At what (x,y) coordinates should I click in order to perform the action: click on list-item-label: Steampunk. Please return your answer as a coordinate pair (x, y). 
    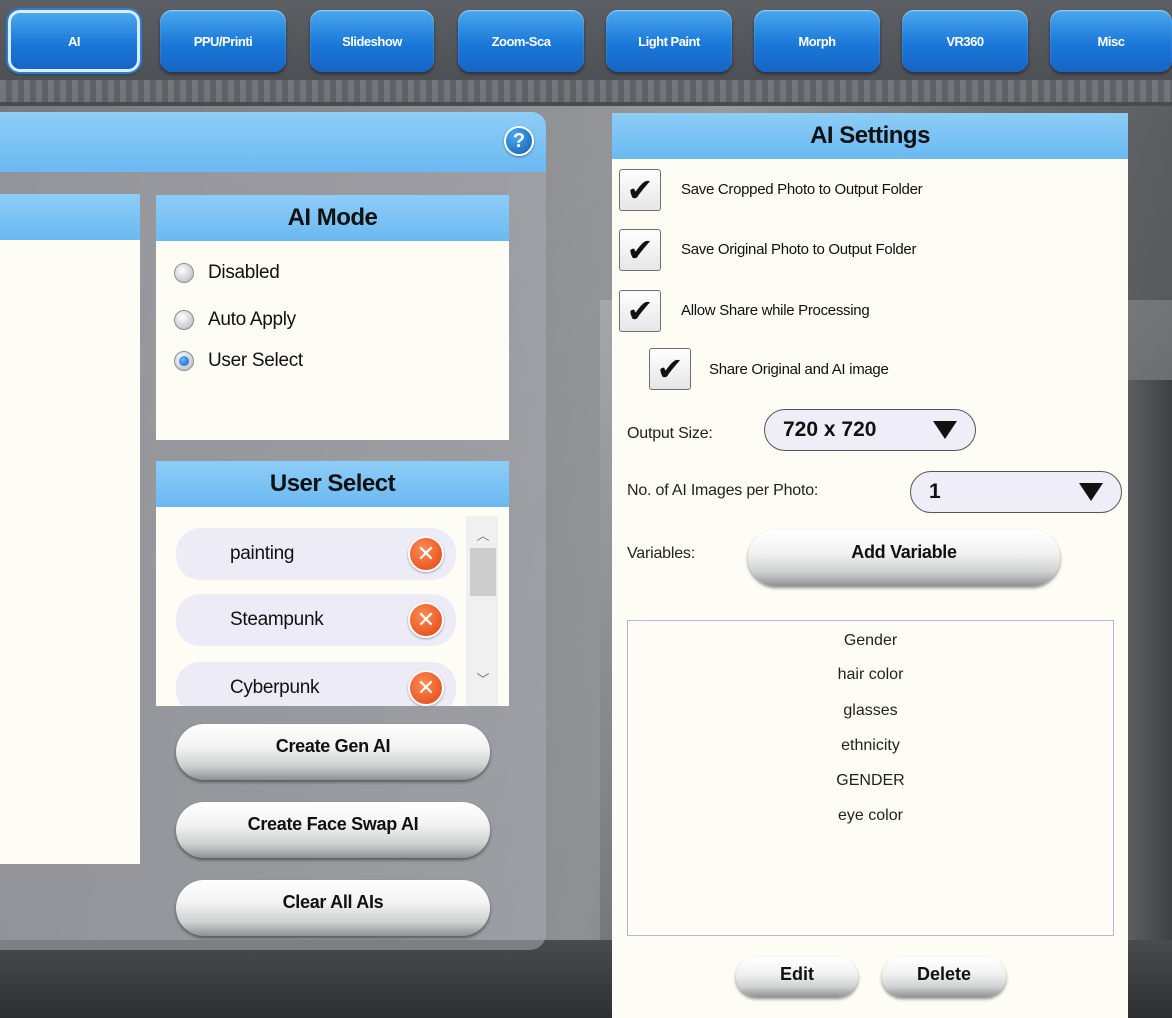
    Looking at the image, I should click on (277, 619).